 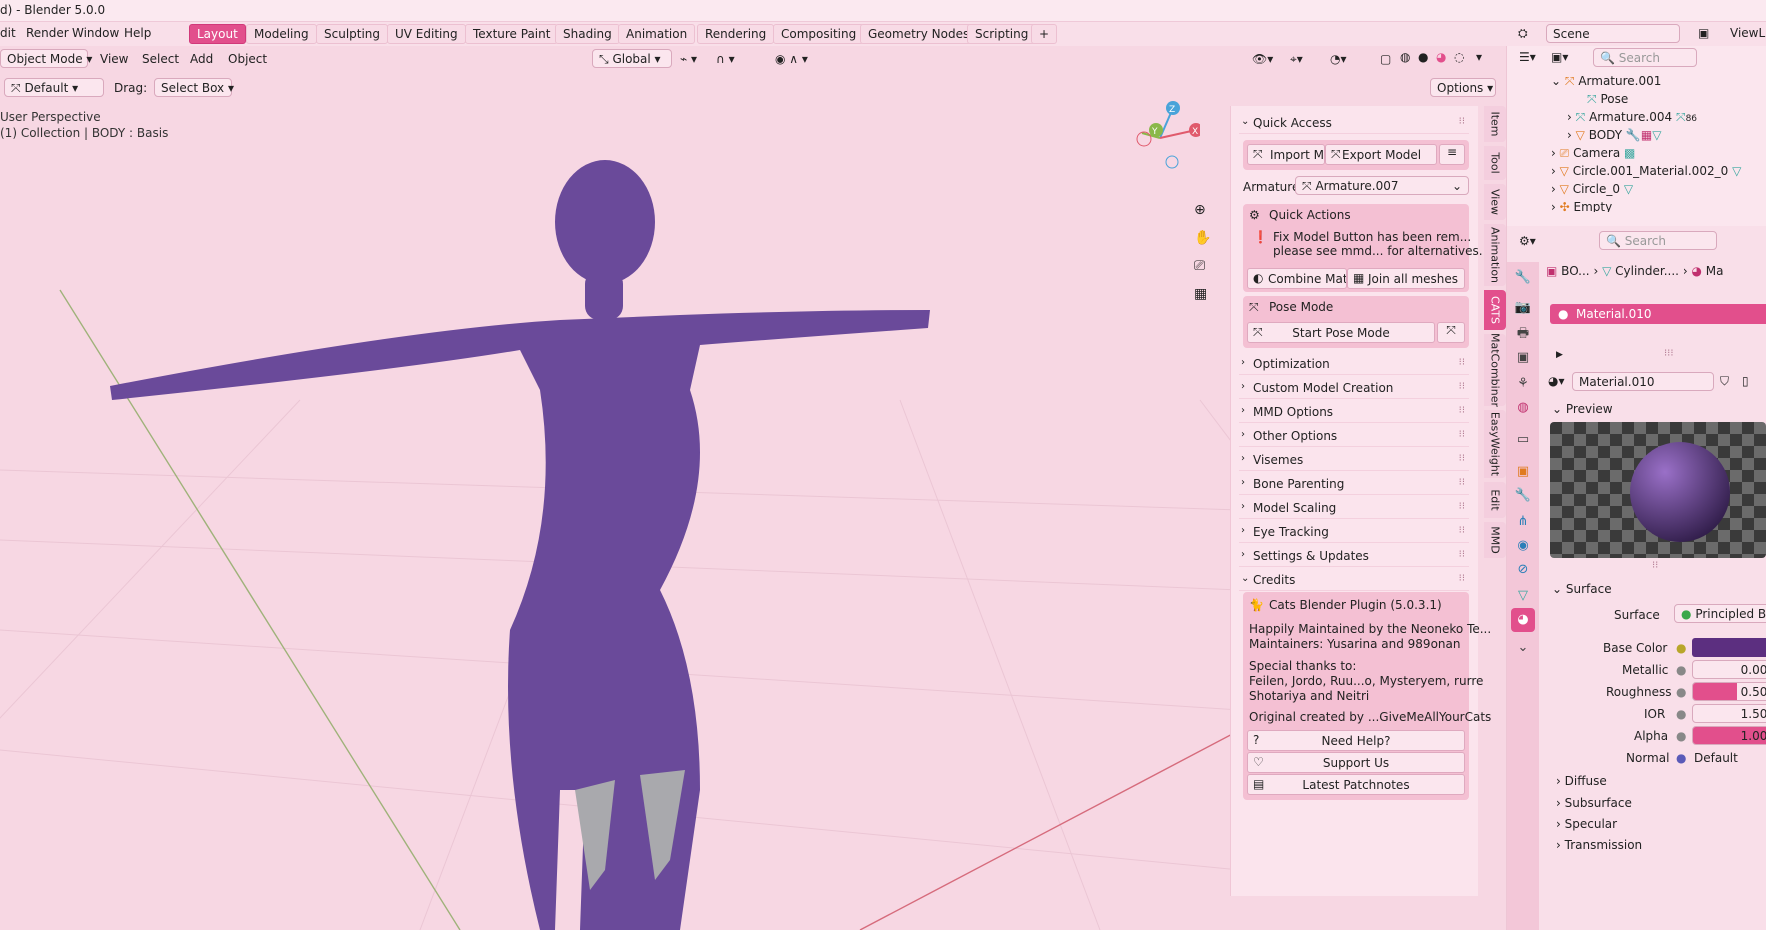 I want to click on normal-value: Default, so click(x=1716, y=758).